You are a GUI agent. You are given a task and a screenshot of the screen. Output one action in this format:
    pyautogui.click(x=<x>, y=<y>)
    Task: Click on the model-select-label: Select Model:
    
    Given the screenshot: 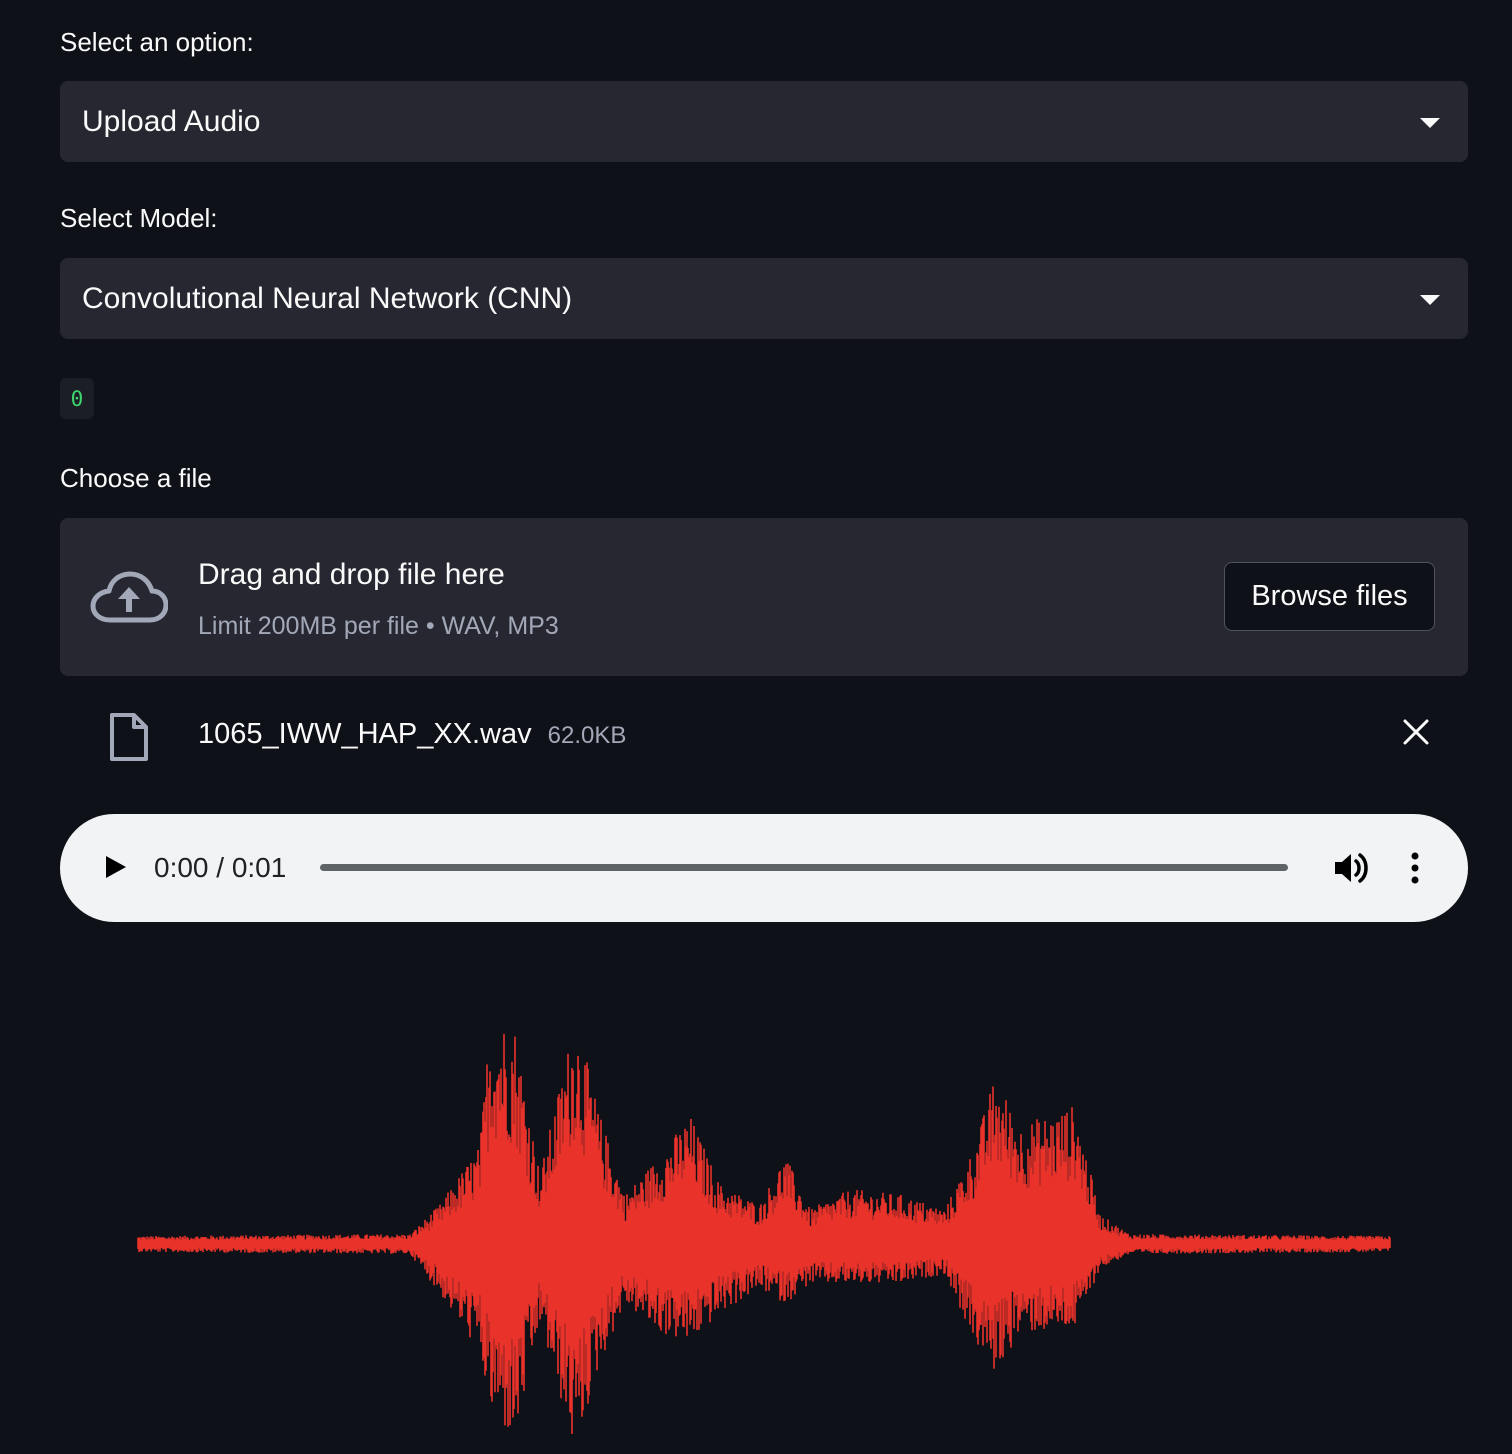 What is the action you would take?
    pyautogui.click(x=139, y=218)
    